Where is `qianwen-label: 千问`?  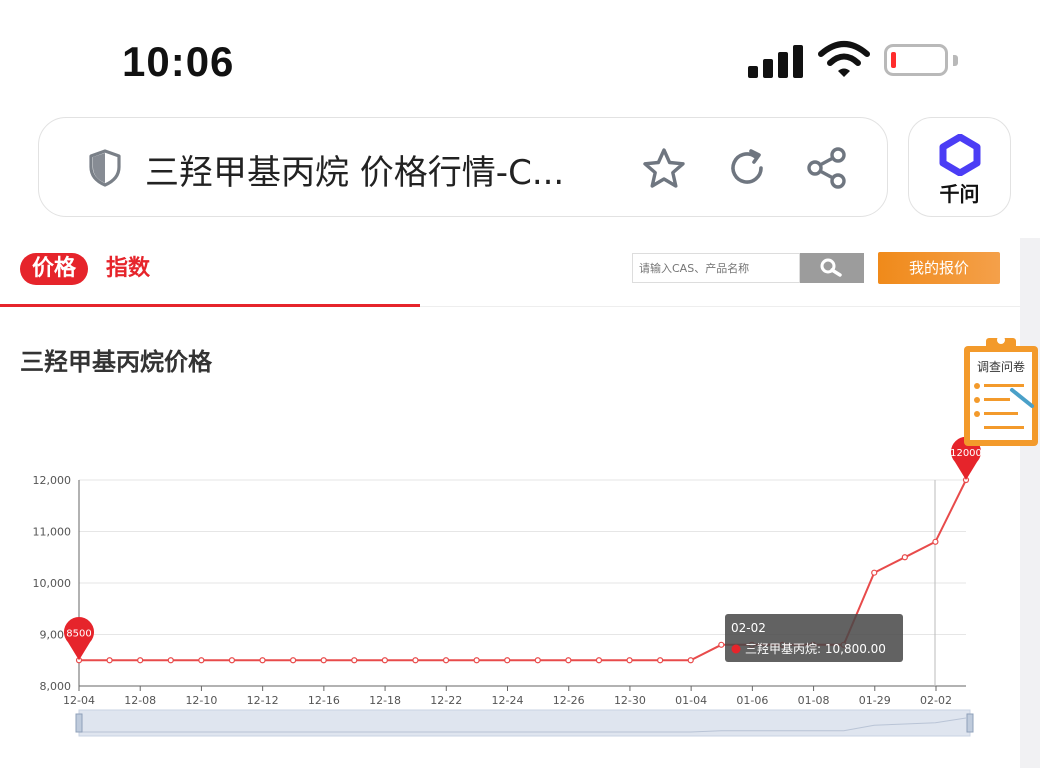 qianwen-label: 千问 is located at coordinates (959, 194).